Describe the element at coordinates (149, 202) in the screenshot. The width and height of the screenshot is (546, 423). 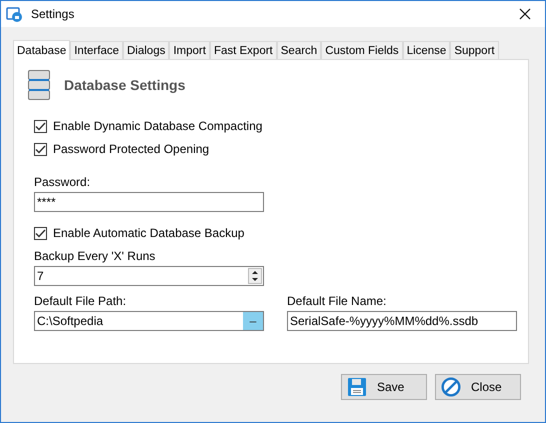
I see `password-field: ****` at that location.